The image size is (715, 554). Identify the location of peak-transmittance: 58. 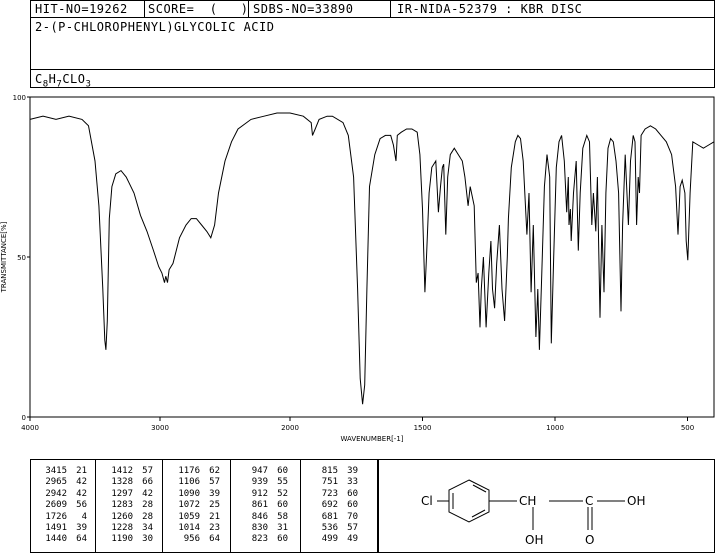
(282, 516).